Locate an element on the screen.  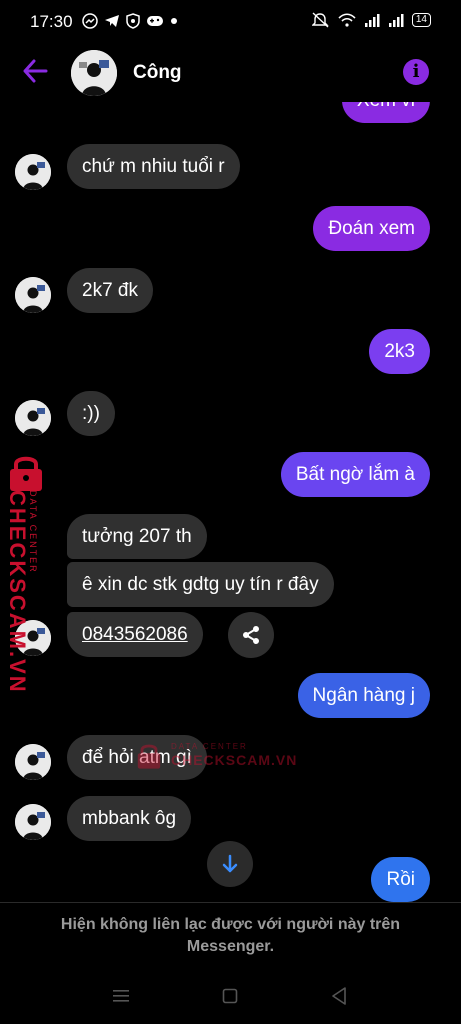
share-icon is located at coordinates (251, 635).